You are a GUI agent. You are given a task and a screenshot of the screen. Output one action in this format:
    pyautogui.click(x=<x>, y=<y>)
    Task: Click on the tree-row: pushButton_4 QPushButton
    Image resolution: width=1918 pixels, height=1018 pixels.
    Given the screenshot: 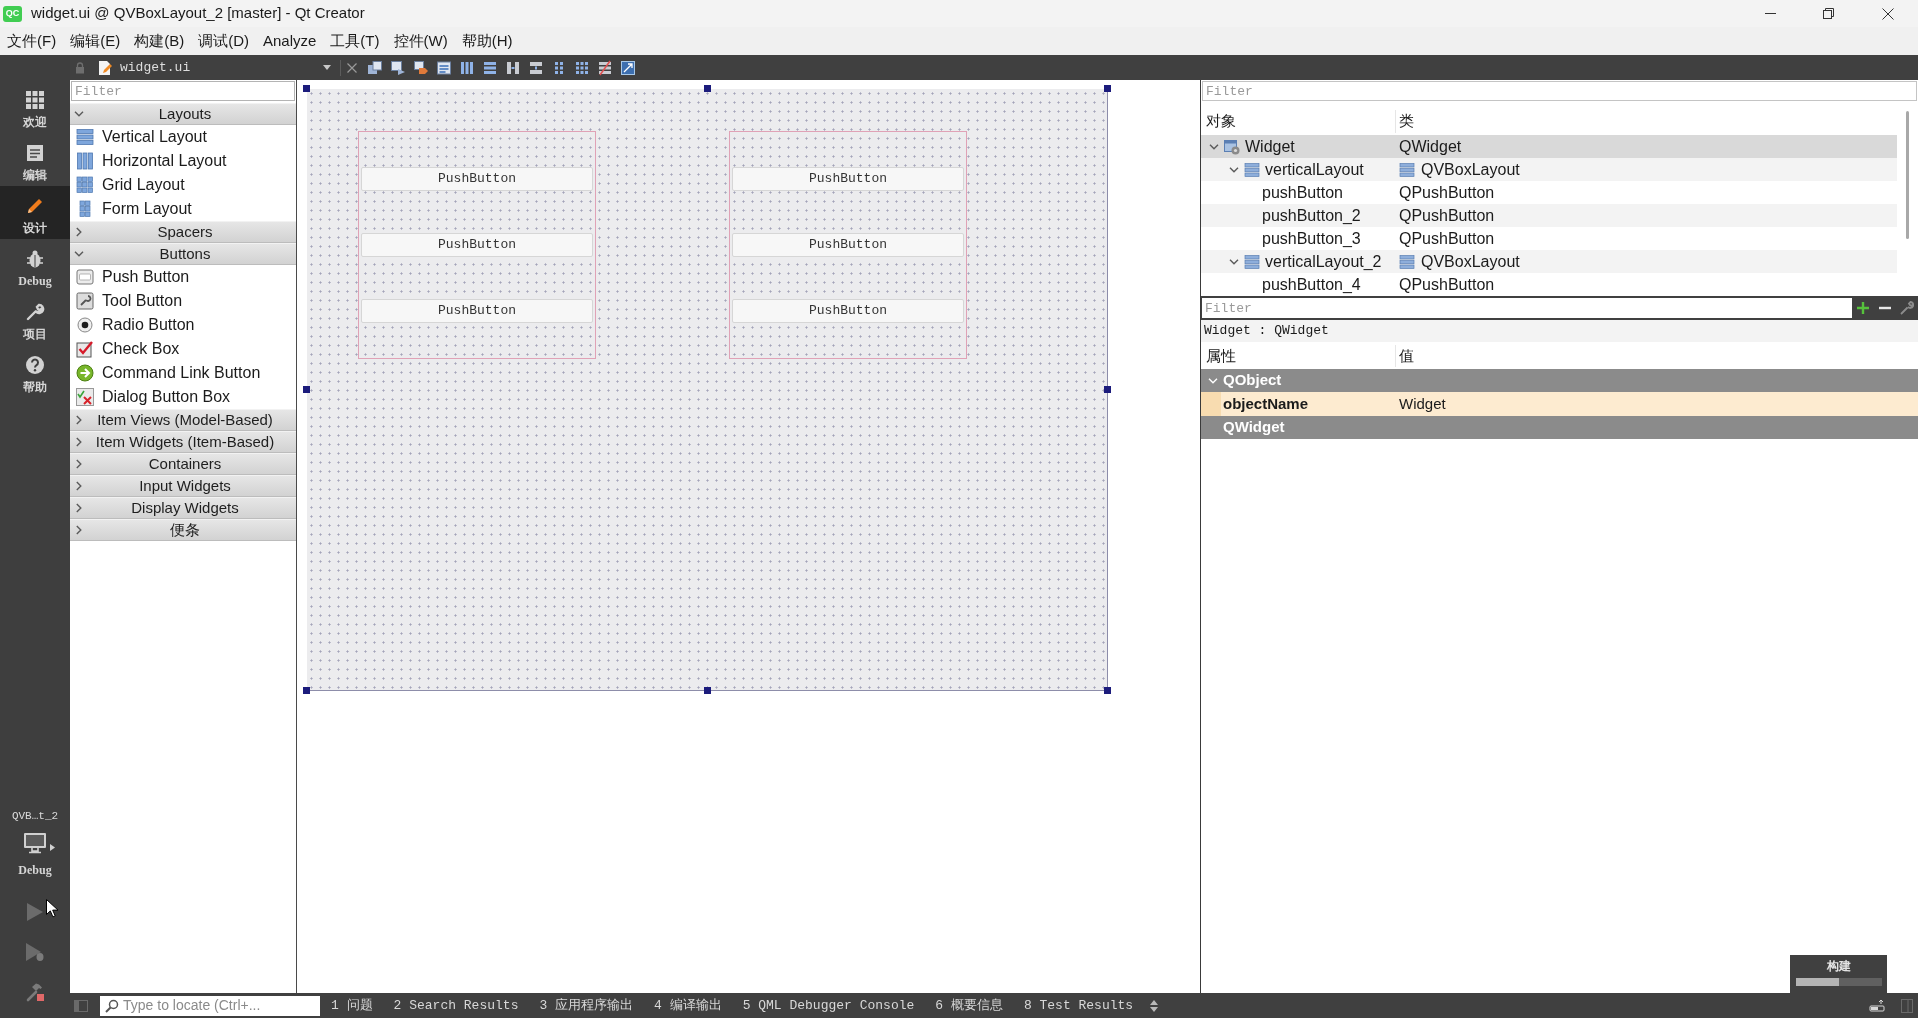 What is the action you would take?
    pyautogui.click(x=1549, y=284)
    